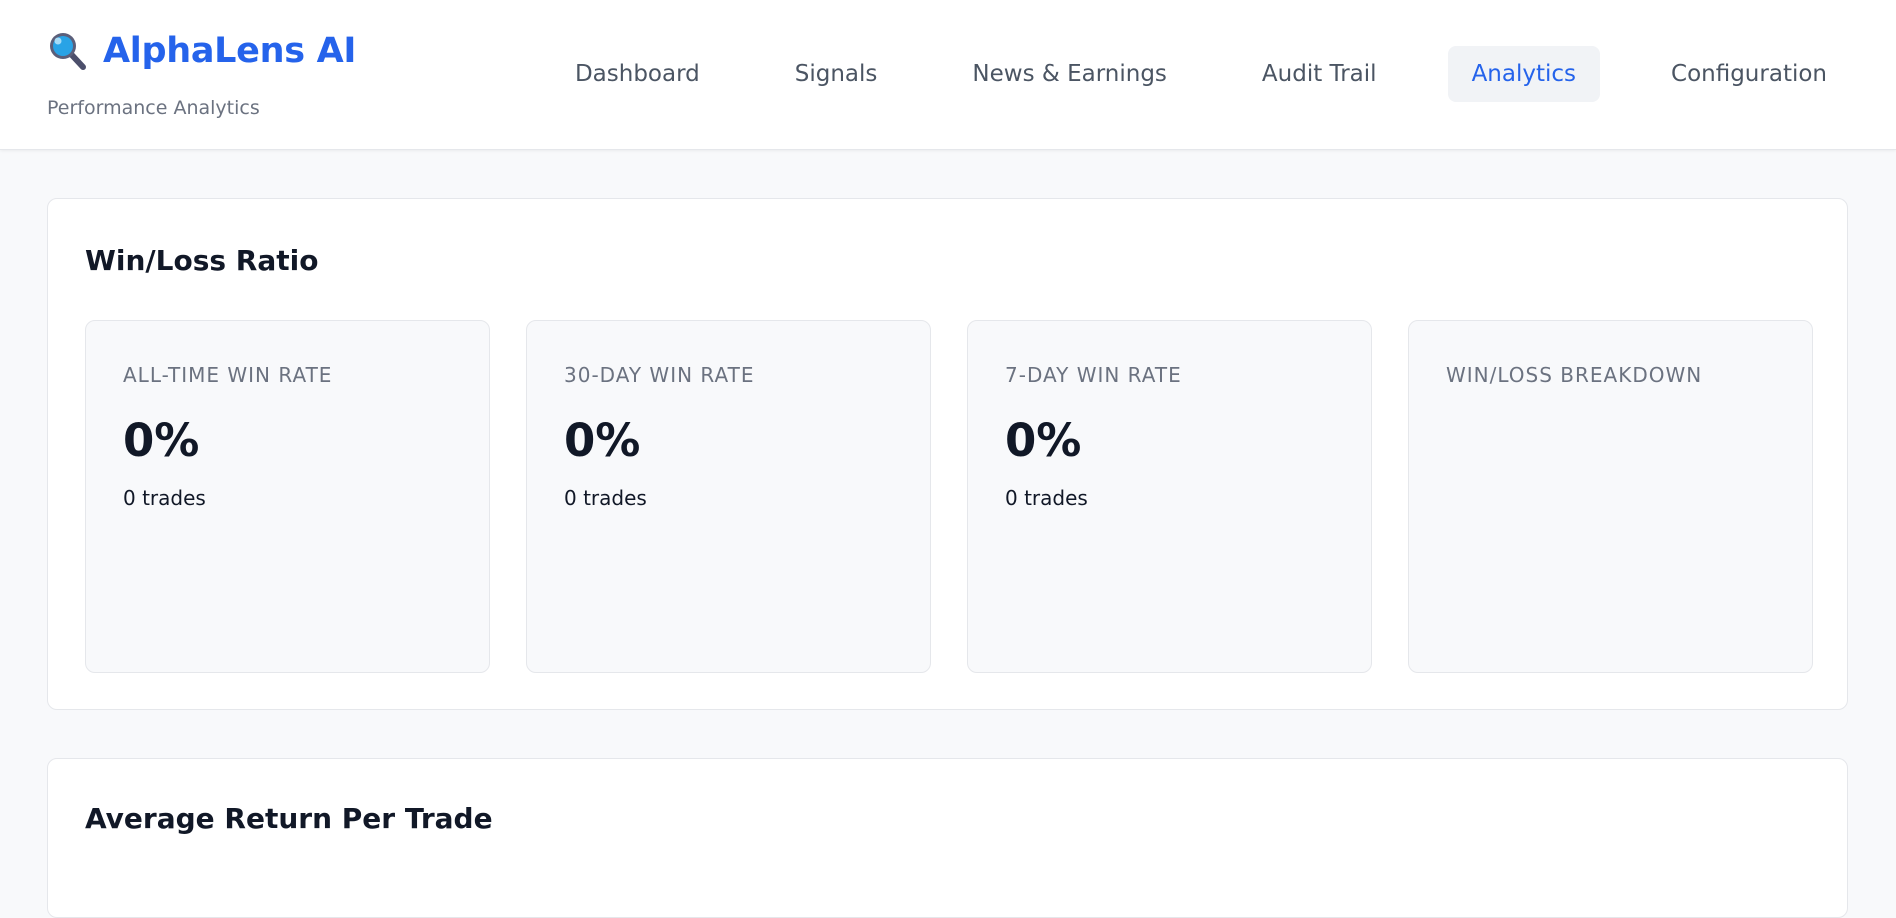 The height and width of the screenshot is (918, 1896). Describe the element at coordinates (1319, 74) in the screenshot. I see `nav-audit-trail: Audit Trail` at that location.